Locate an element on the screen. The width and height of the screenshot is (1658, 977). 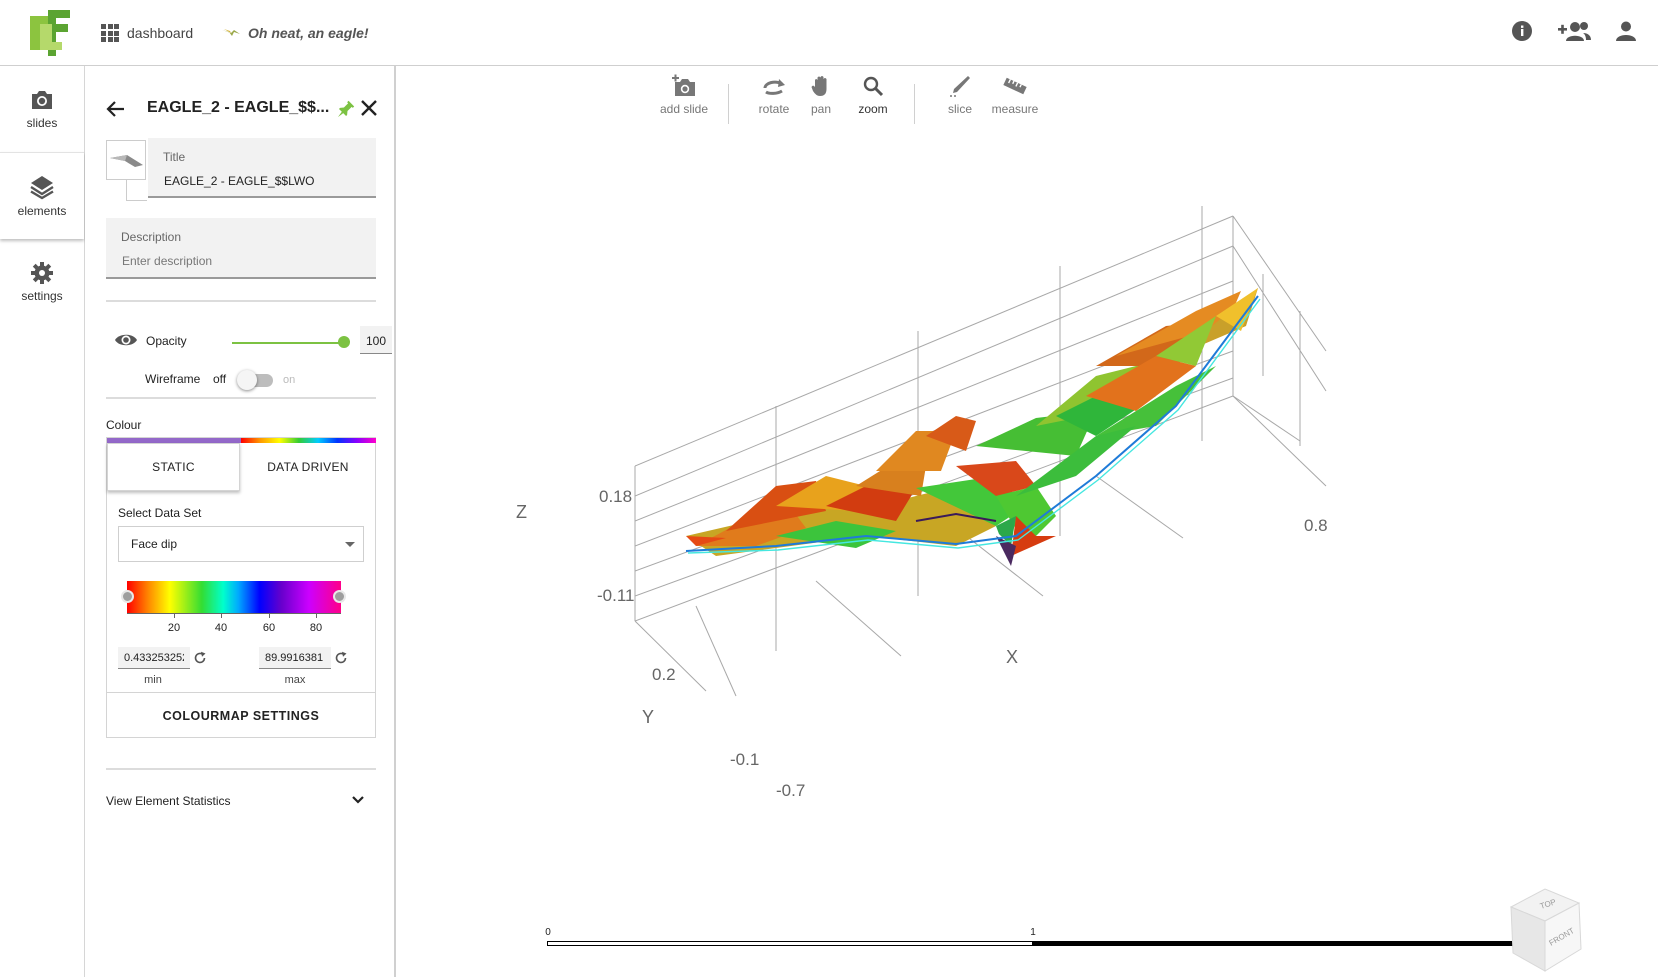
tool-measure: measure is located at coordinates (1015, 95).